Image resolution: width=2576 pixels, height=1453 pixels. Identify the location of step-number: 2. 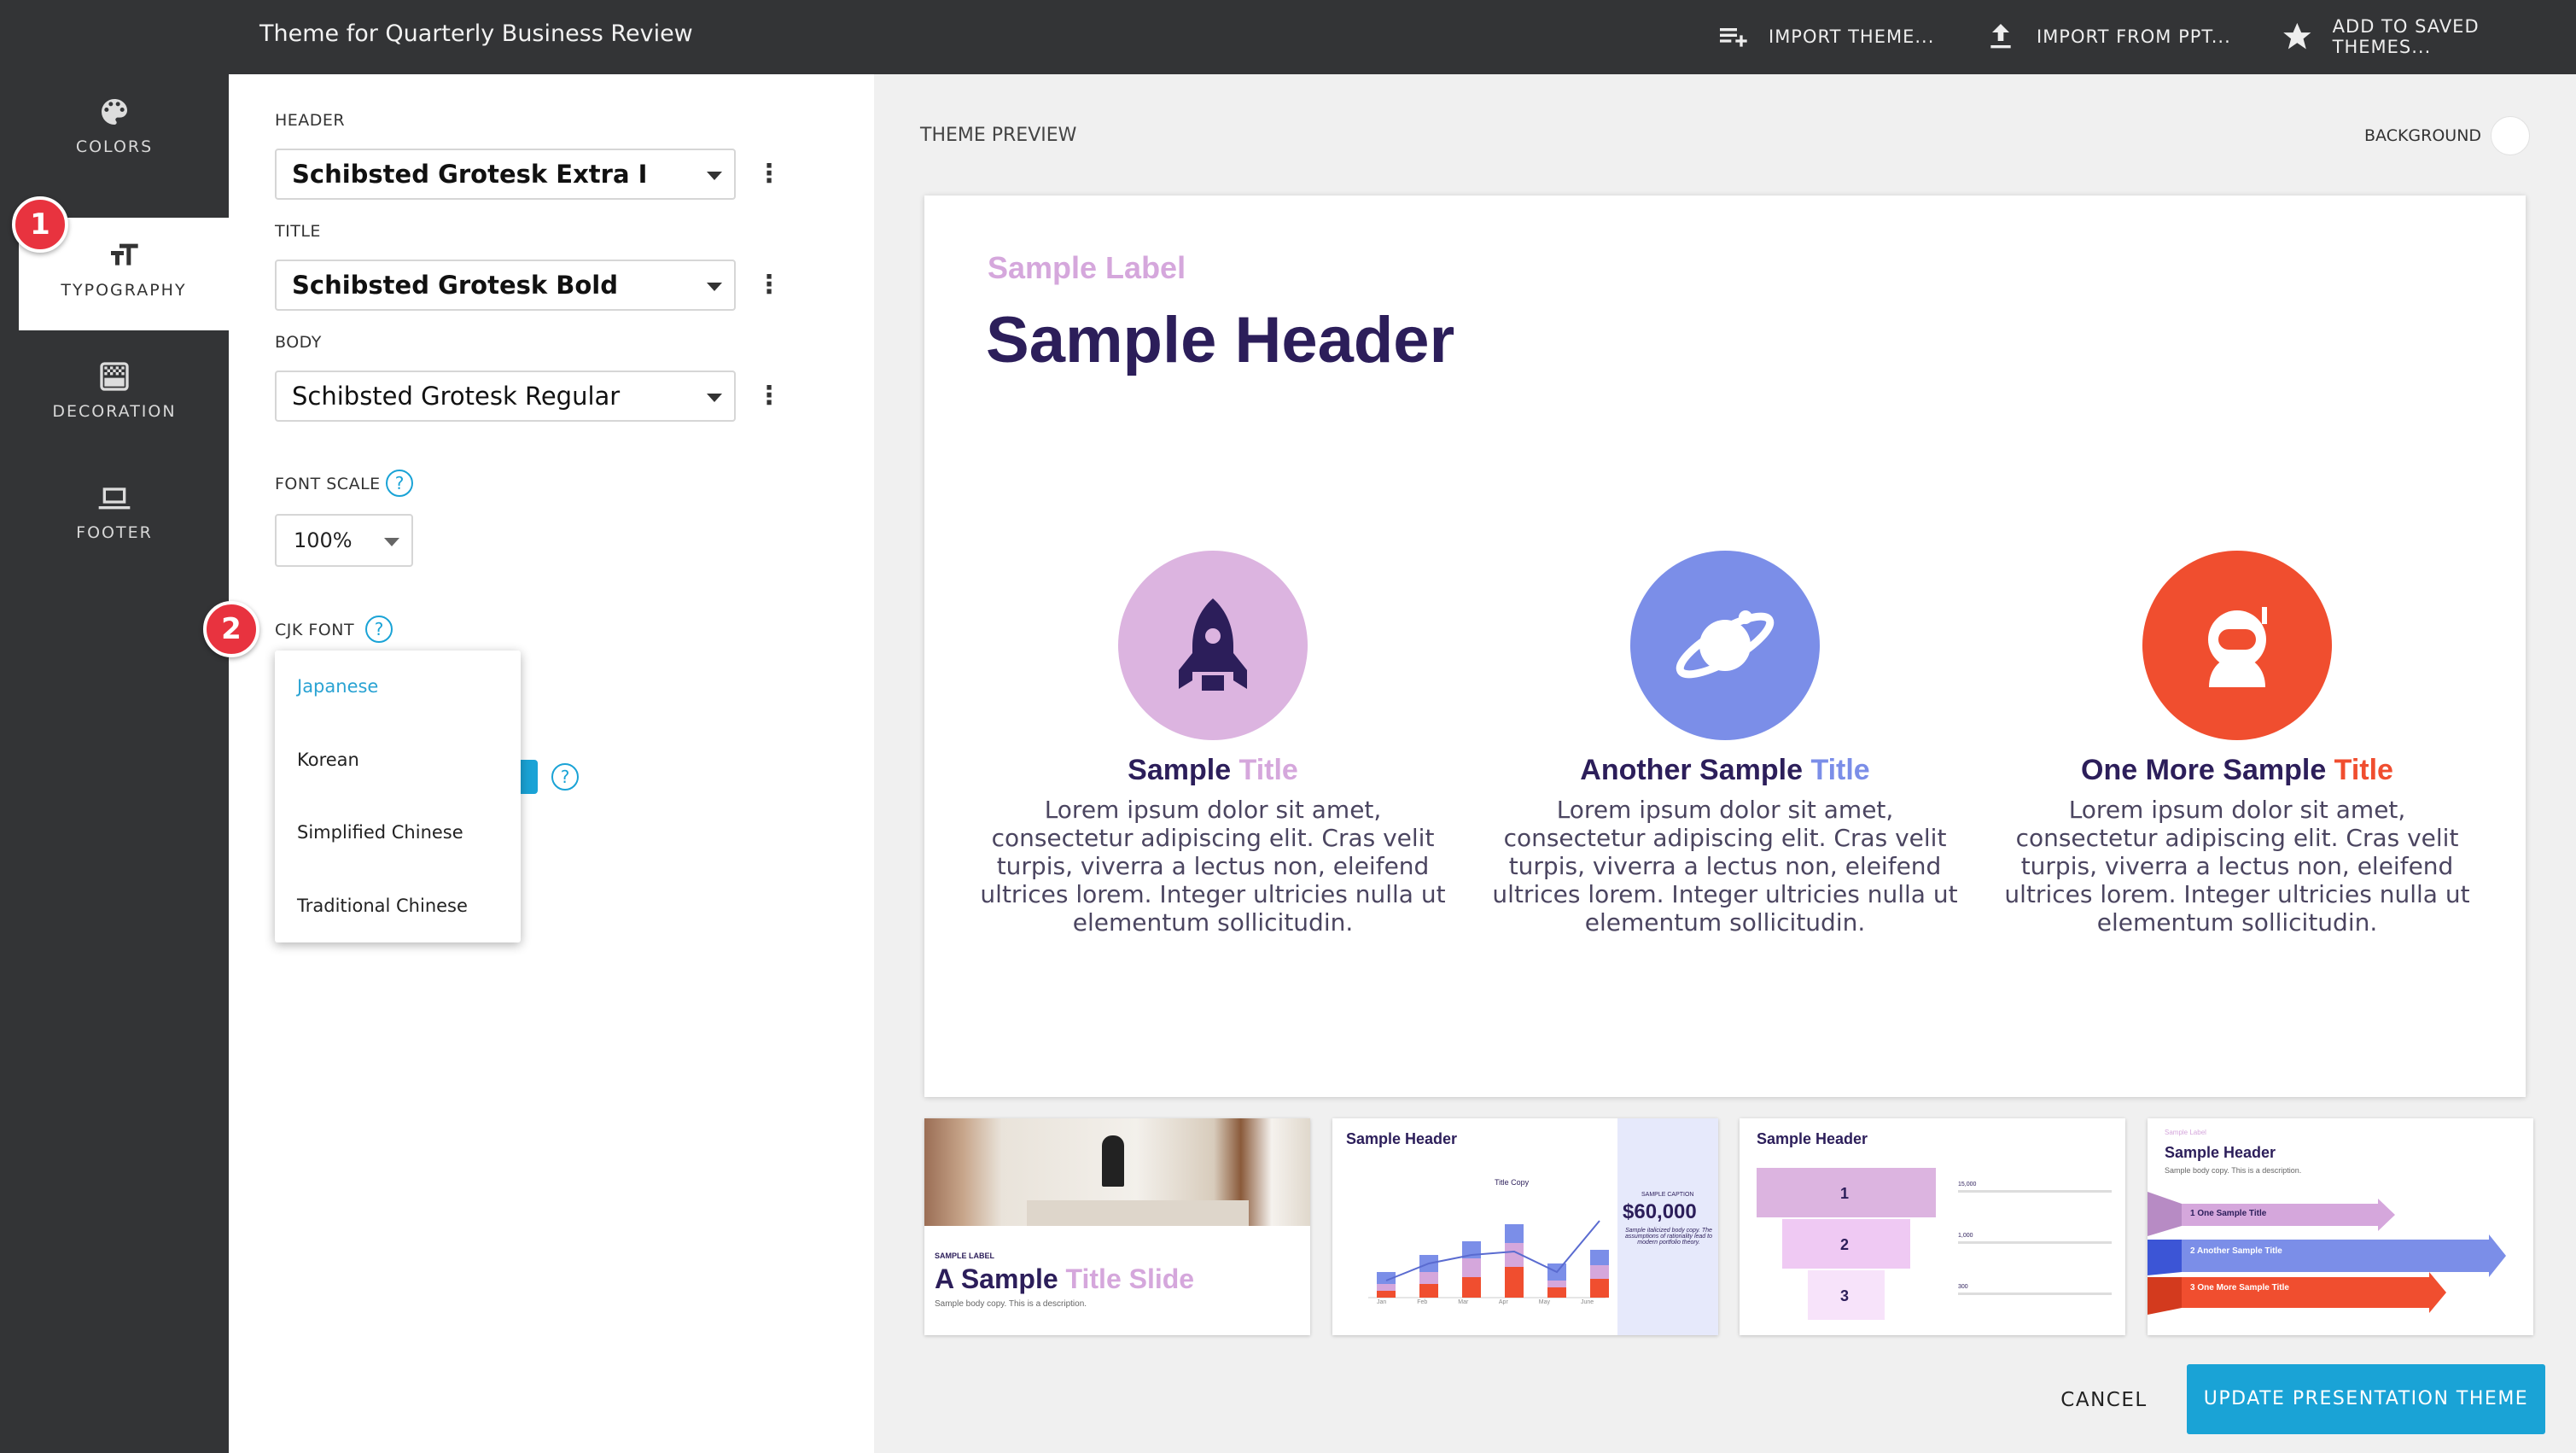
(1845, 1244).